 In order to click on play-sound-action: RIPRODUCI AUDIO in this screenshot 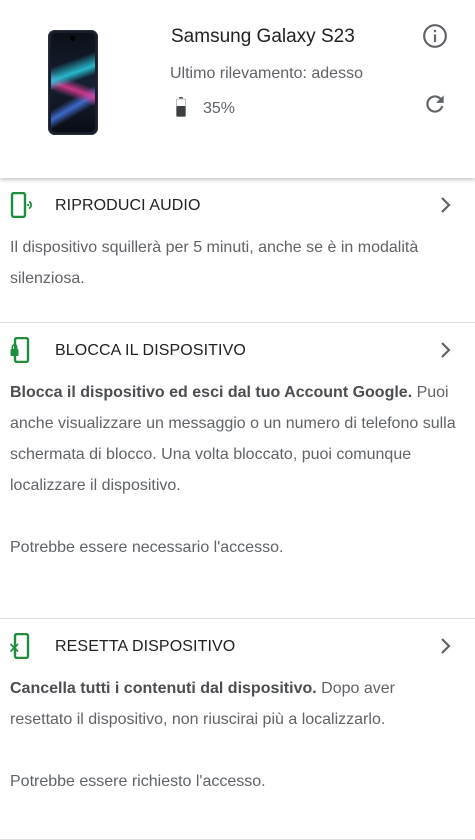, I will do `click(237, 205)`.